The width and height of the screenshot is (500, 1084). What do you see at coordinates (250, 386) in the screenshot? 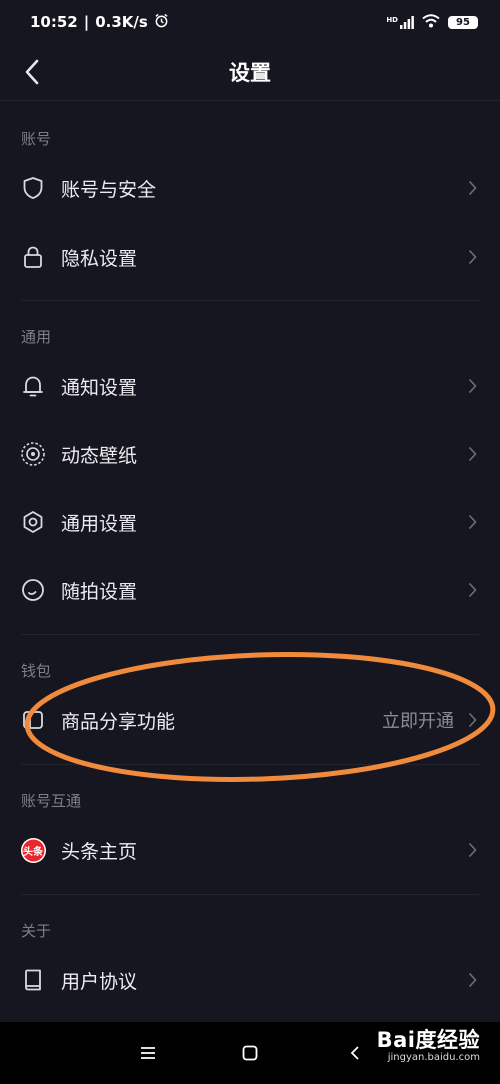
I see `row-notification-settings: 通知设置` at bounding box center [250, 386].